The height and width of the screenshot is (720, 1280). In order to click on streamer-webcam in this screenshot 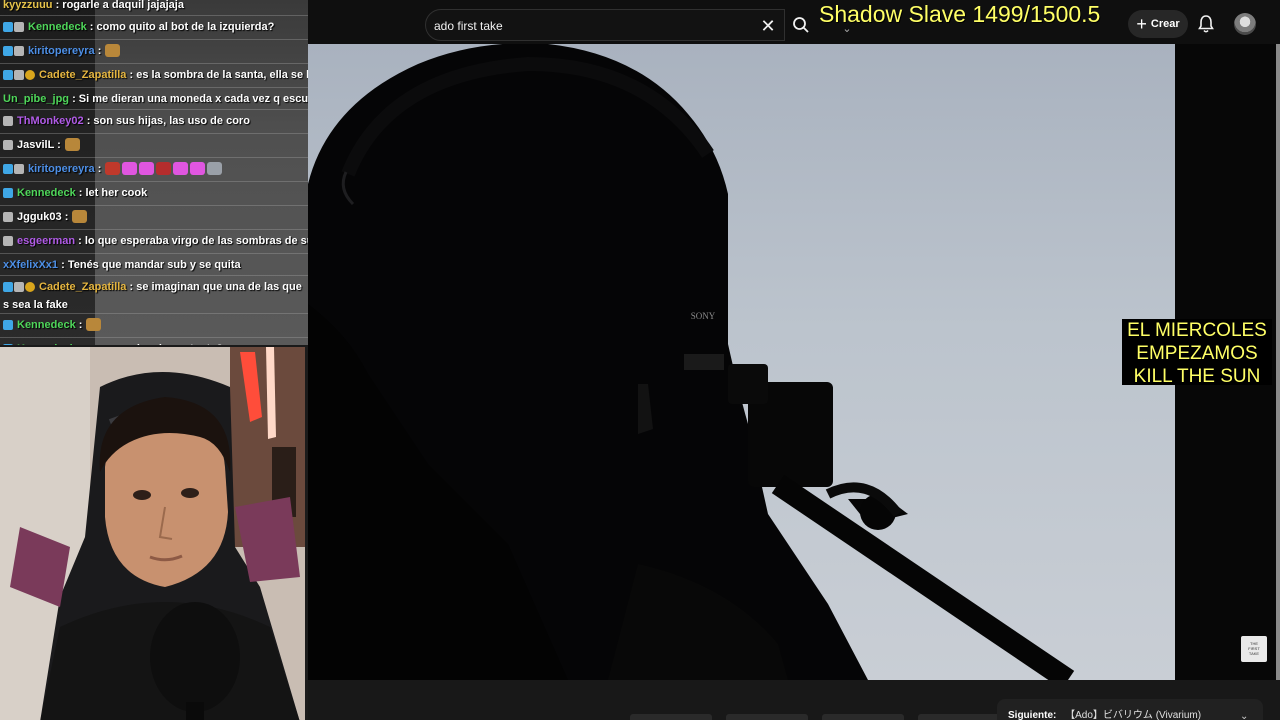, I will do `click(154, 532)`.